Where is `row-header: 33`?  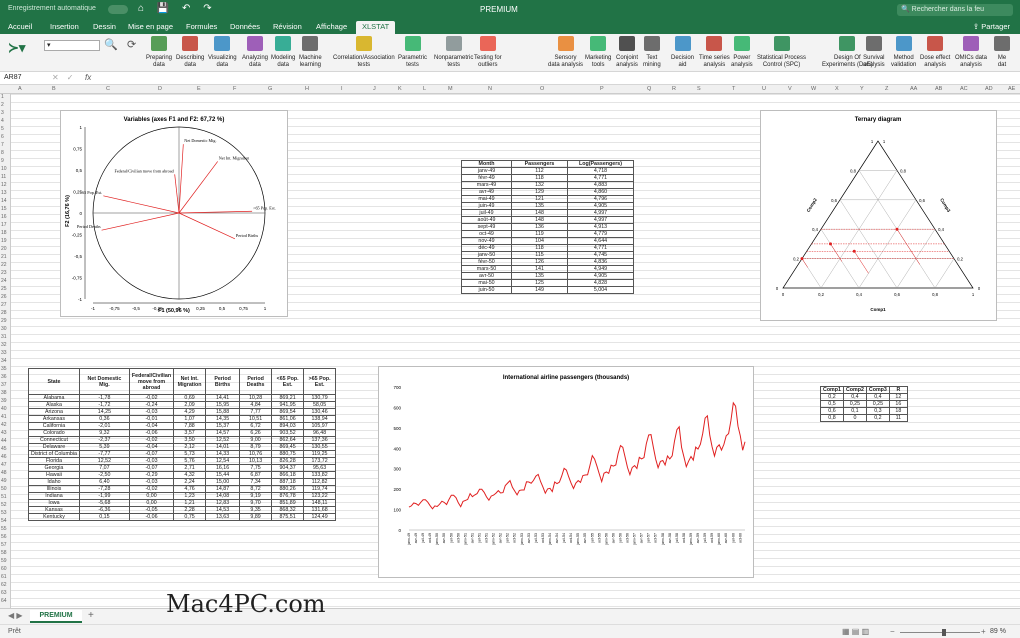 row-header: 33 is located at coordinates (4, 353).